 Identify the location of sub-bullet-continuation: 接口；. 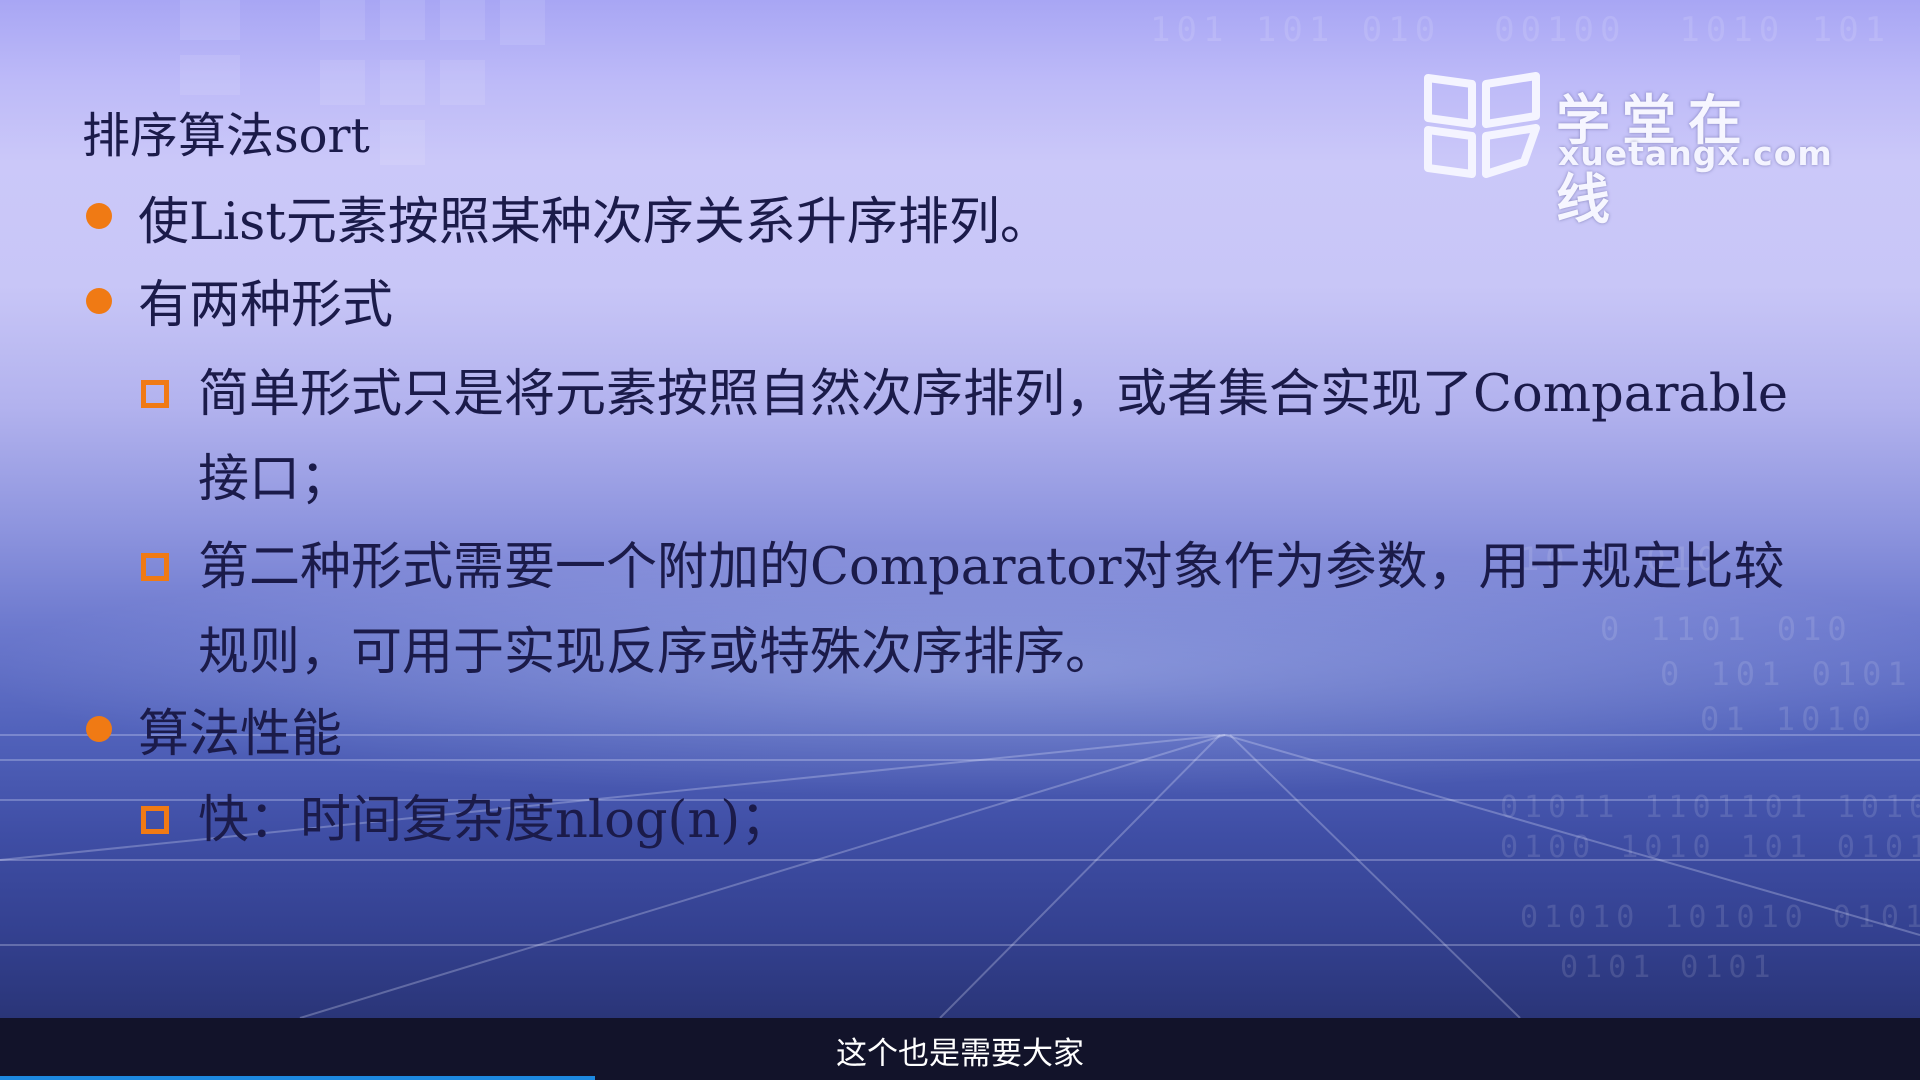
(275, 479).